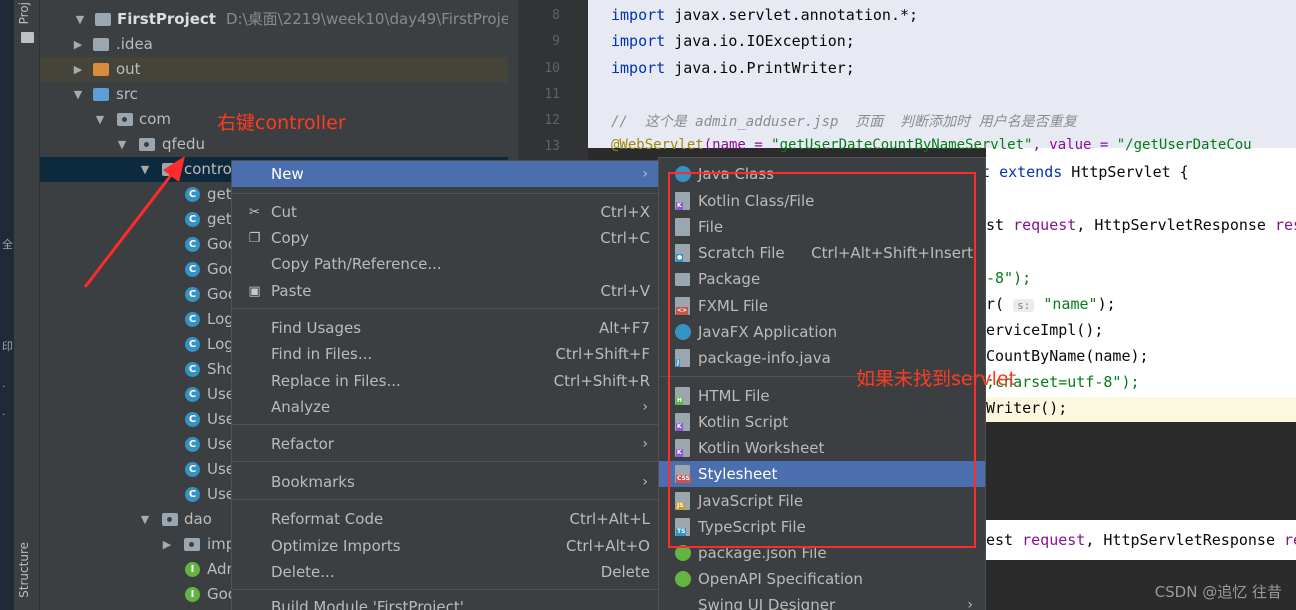 Image resolution: width=1296 pixels, height=610 pixels. I want to click on code-frag-request: st request, HttpServletResponse res, so click(1141, 225).